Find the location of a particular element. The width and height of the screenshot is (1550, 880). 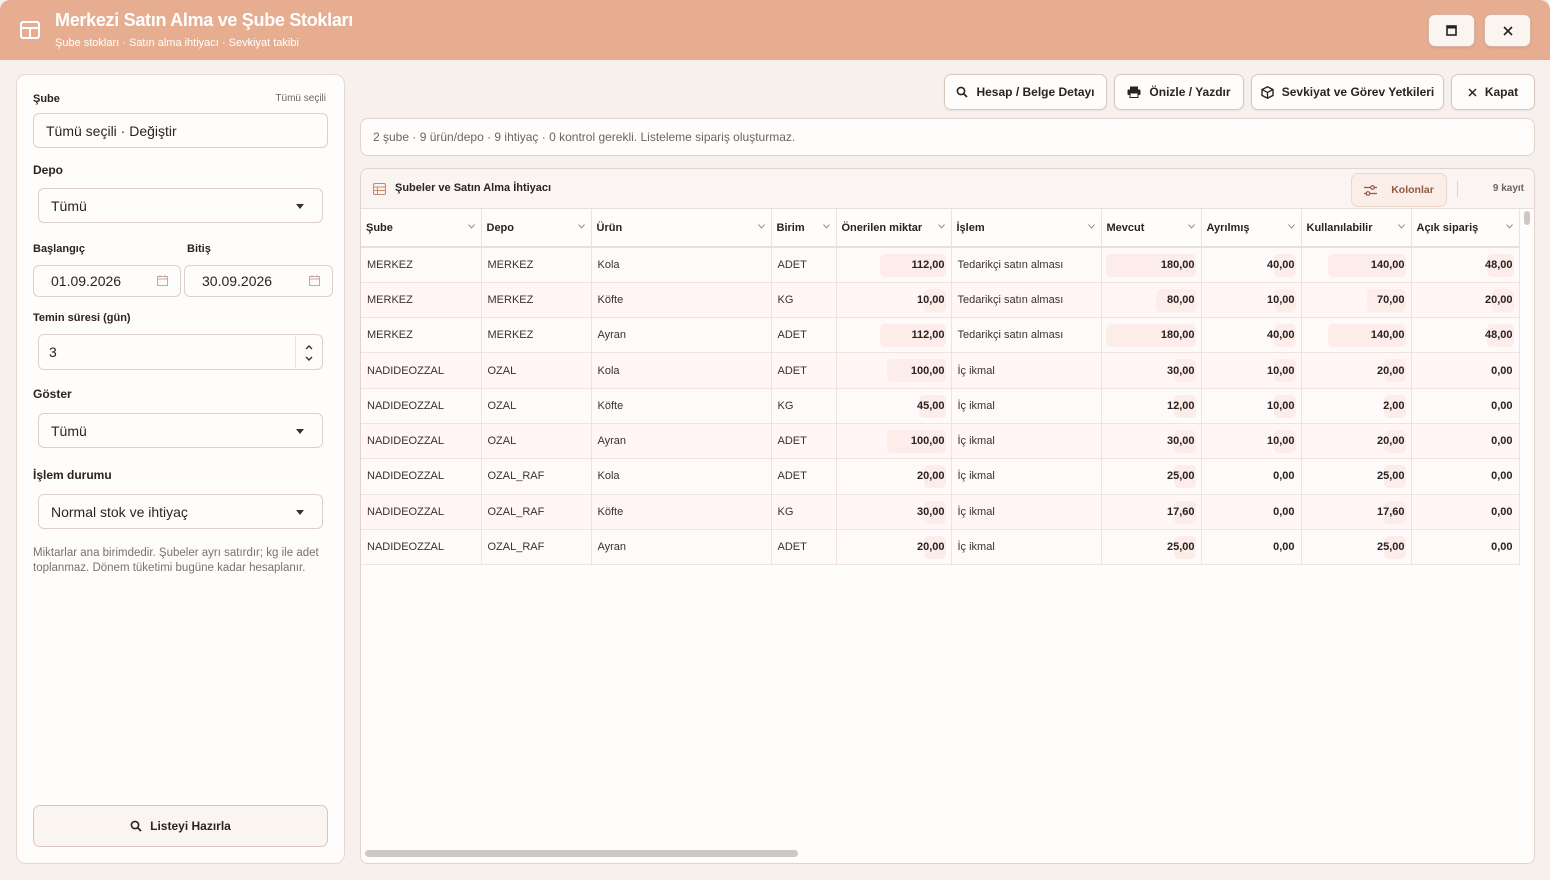

shipment-permissions-button: Sevkiyat ve Görev Yetkileri is located at coordinates (1347, 92).